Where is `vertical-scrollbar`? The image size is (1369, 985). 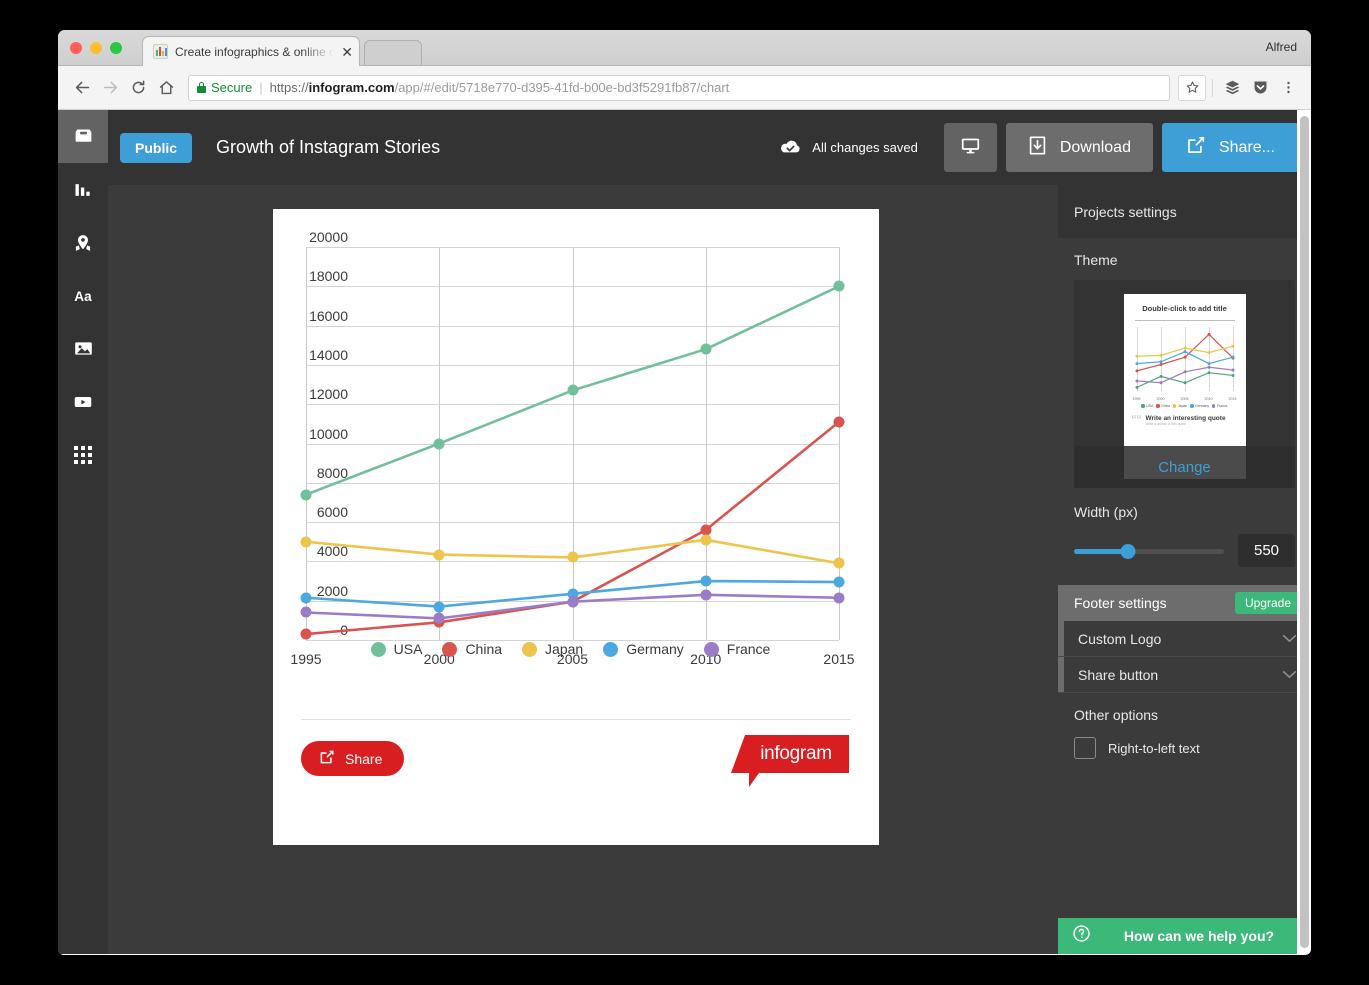
vertical-scrollbar is located at coordinates (1304, 532).